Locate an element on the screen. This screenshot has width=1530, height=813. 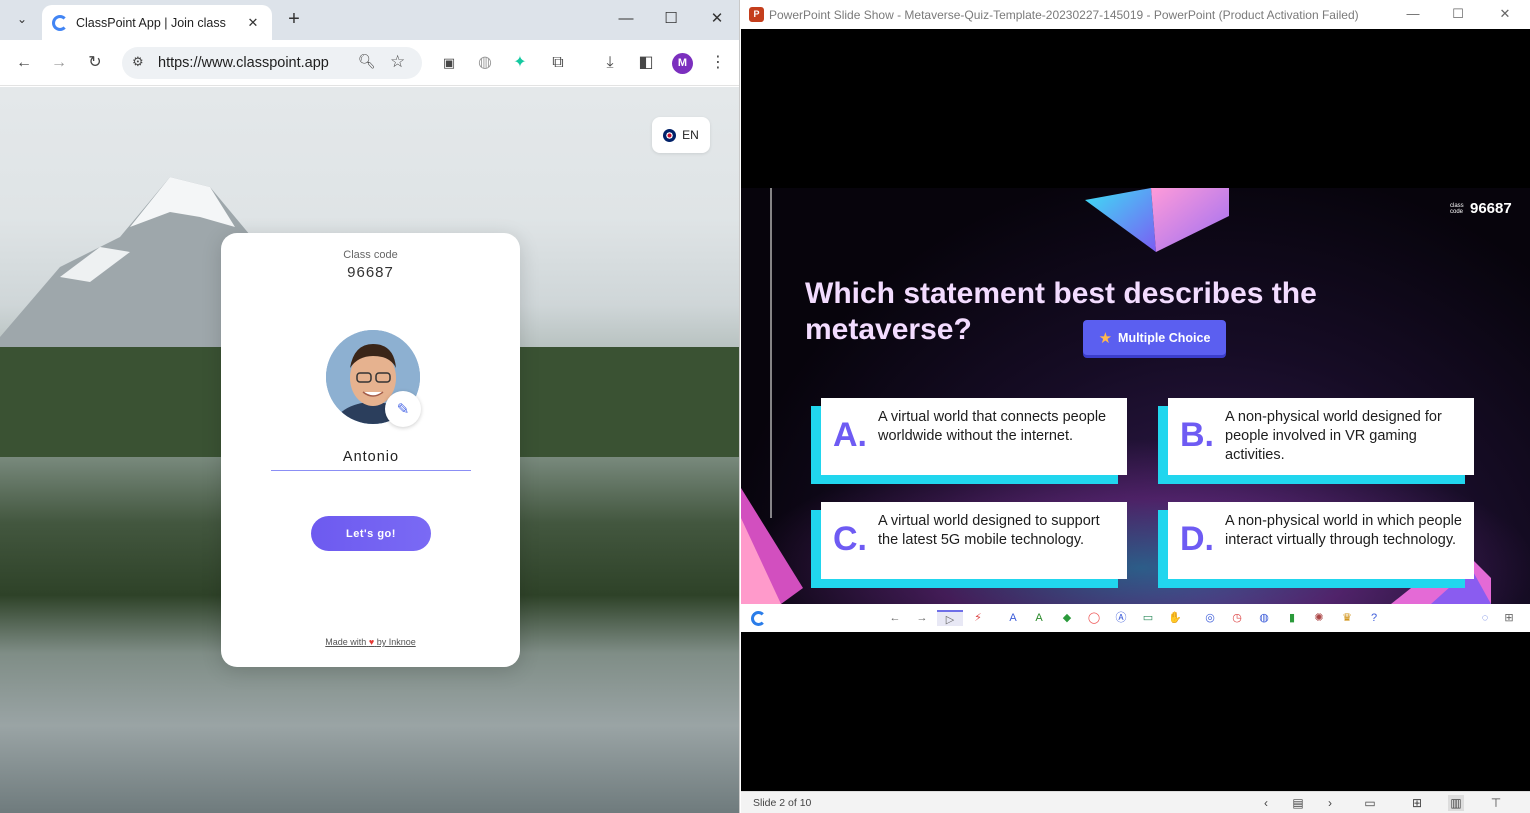
browser-tab: ClassPoint App | Join class ✕ is located at coordinates (157, 22).